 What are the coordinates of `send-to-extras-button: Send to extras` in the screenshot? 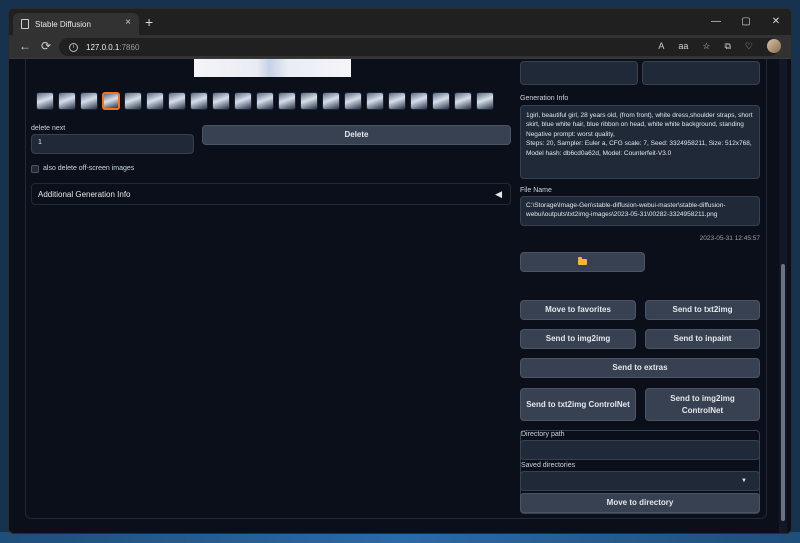 It's located at (640, 368).